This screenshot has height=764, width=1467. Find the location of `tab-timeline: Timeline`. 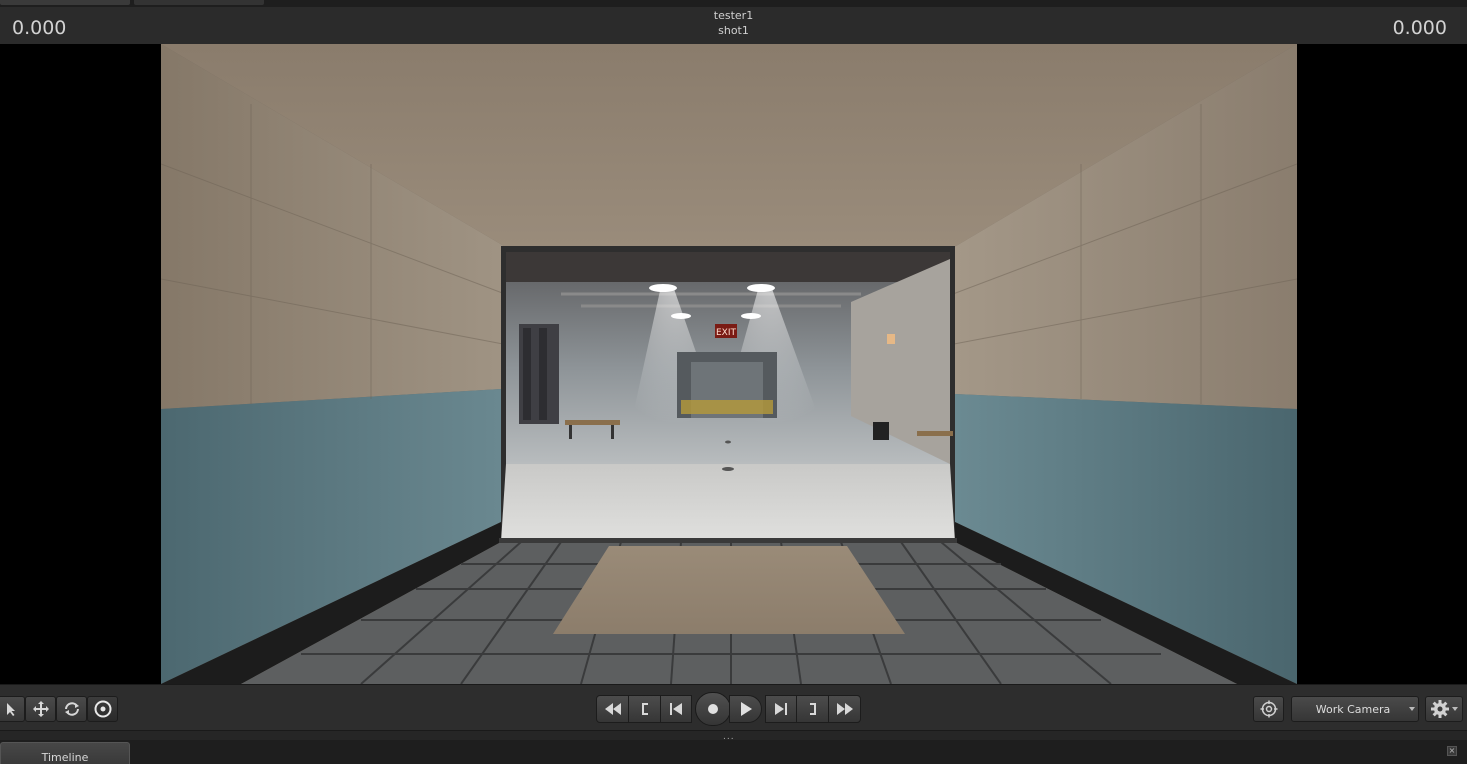

tab-timeline: Timeline is located at coordinates (65, 753).